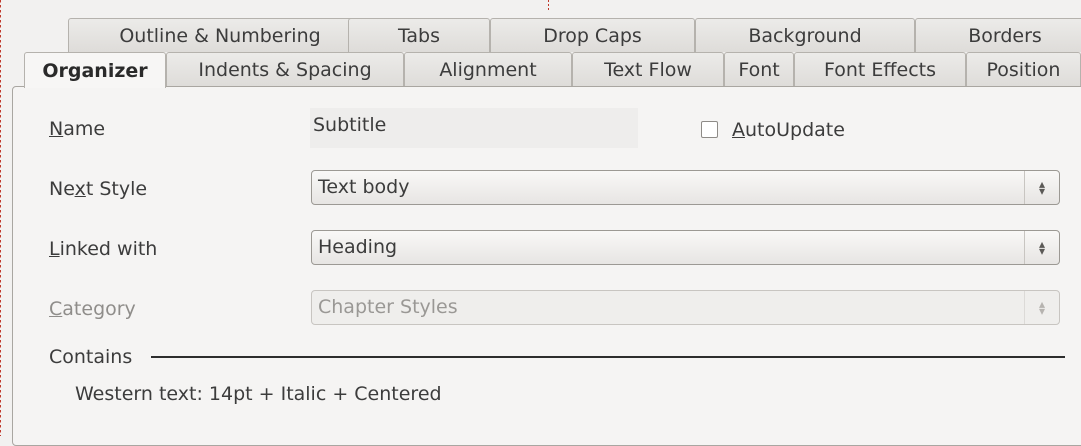 This screenshot has width=1081, height=446. Describe the element at coordinates (685, 247) in the screenshot. I see `linked-with-select: Heading ▴ ▾` at that location.